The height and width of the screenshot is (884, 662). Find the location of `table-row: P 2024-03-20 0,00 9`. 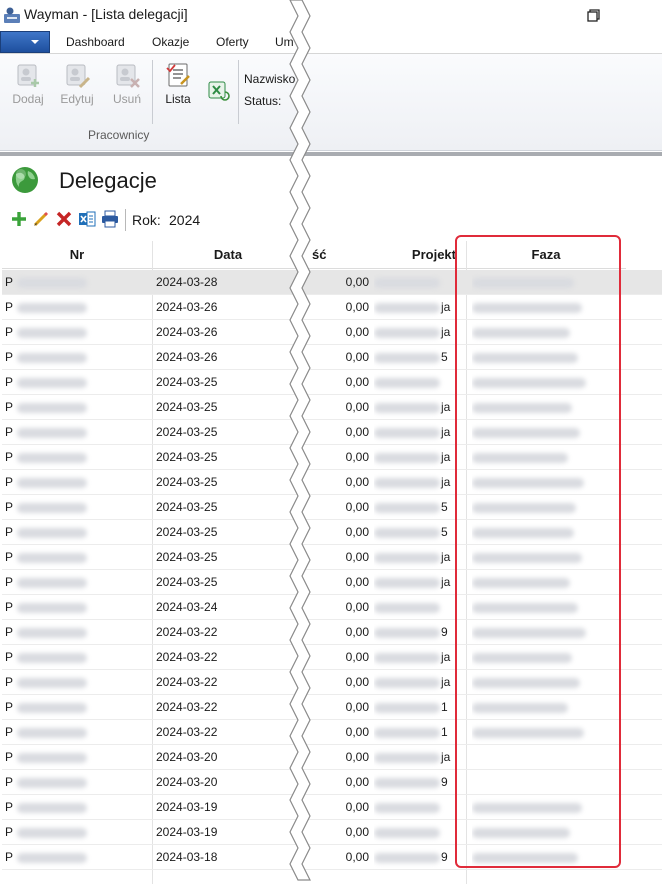

table-row: P 2024-03-20 0,00 9 is located at coordinates (332, 782).